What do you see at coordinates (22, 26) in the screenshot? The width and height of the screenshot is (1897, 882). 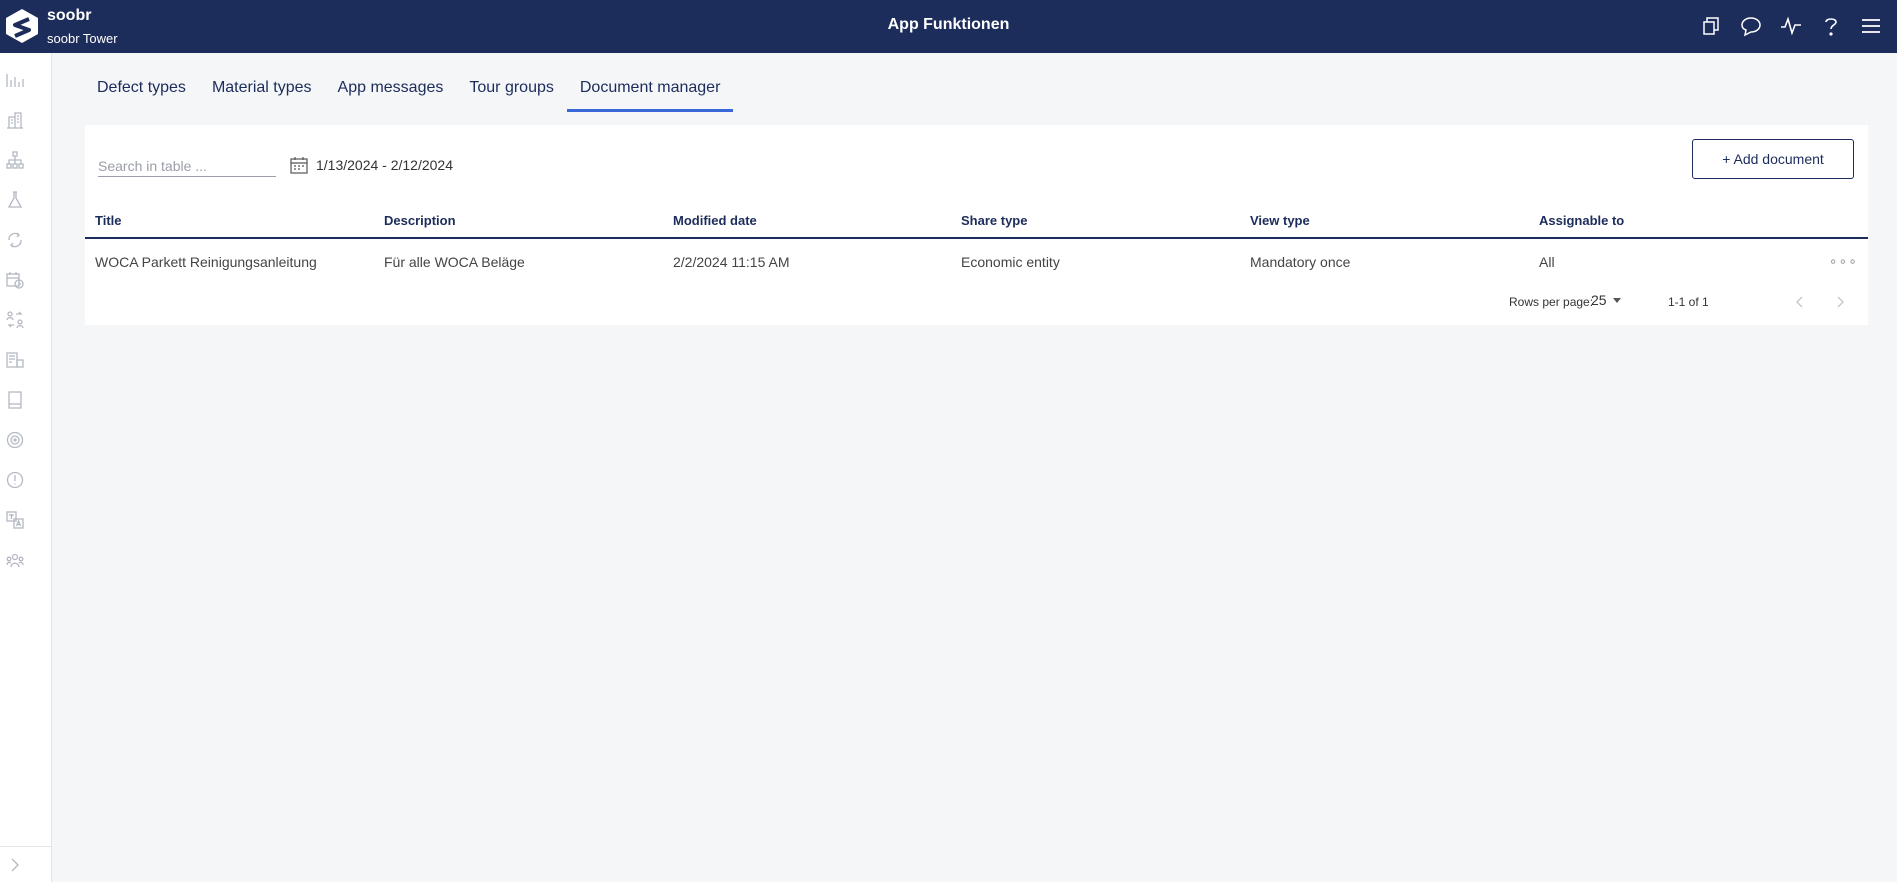 I see `soobr-logo` at bounding box center [22, 26].